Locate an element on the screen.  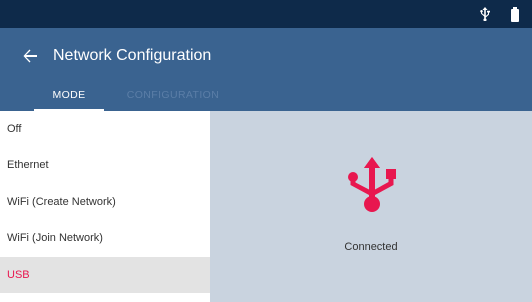
battery-icon is located at coordinates (515, 14).